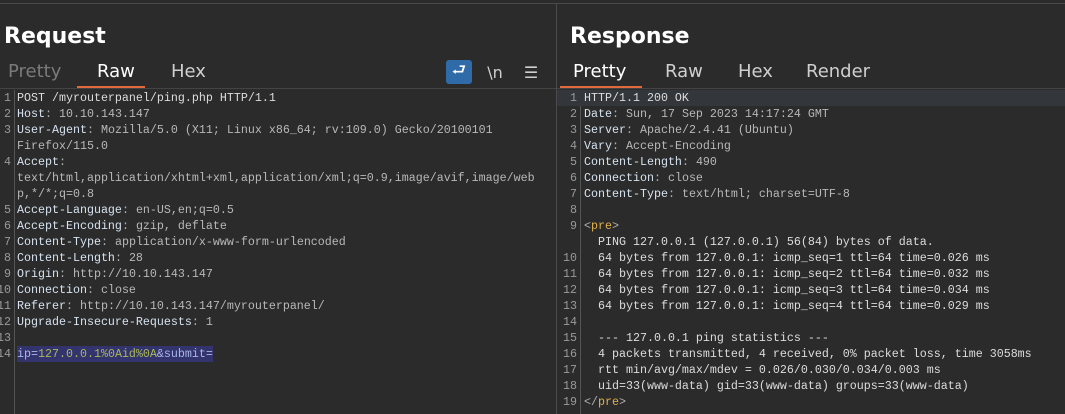  Describe the element at coordinates (591, 402) in the screenshot. I see `token-punct: </` at that location.